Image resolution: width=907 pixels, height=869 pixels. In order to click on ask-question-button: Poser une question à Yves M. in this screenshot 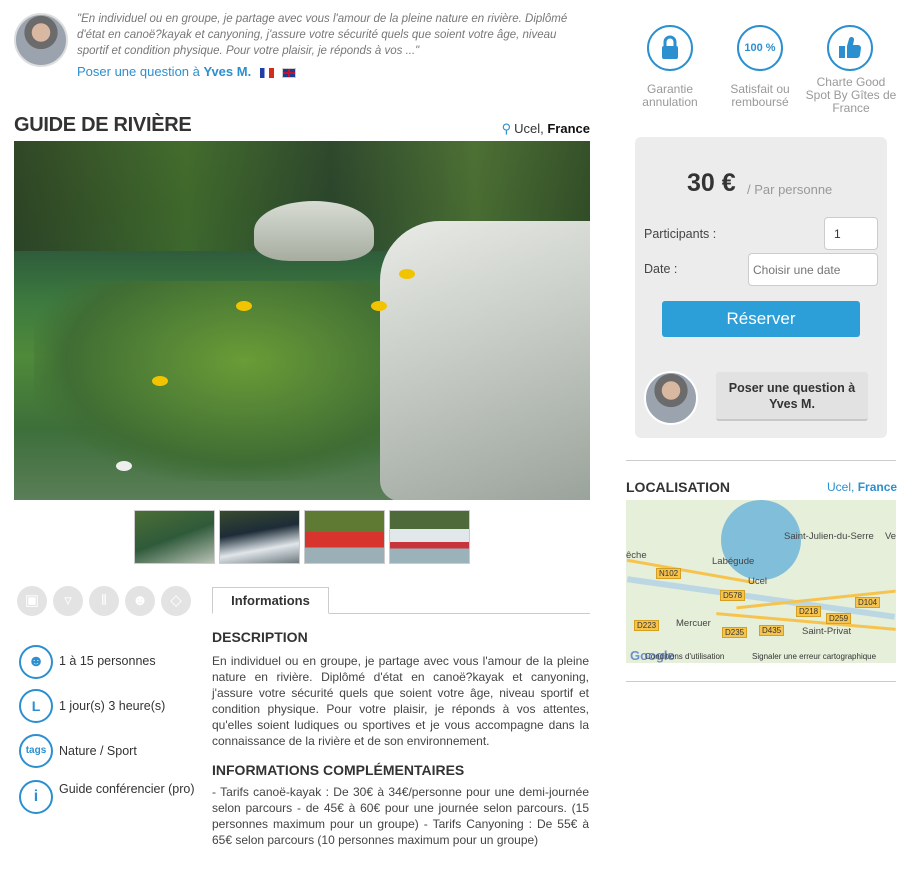, I will do `click(792, 396)`.